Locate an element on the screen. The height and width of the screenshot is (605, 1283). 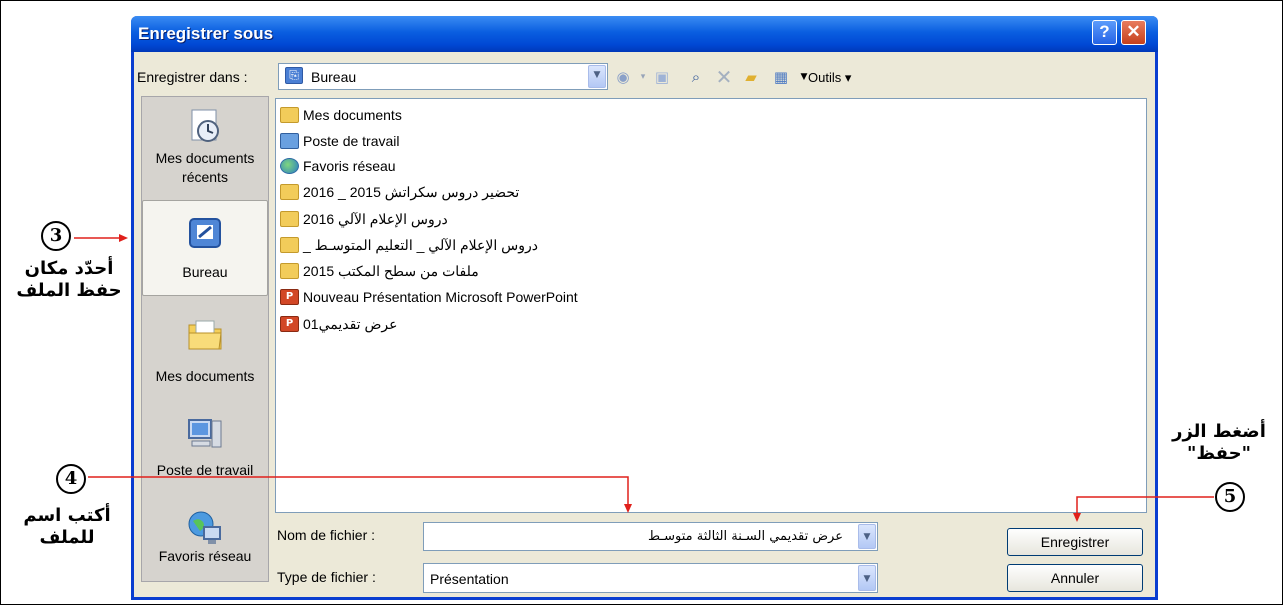
step-5-arrow is located at coordinates (1145, 505).